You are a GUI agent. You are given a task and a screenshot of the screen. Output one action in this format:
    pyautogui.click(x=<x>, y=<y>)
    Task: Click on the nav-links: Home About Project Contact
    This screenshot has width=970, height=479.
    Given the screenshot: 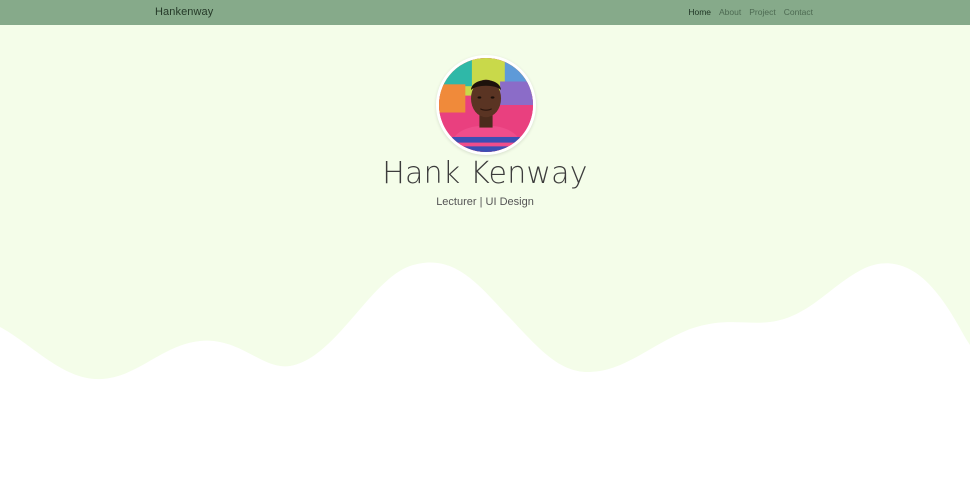 What is the action you would take?
    pyautogui.click(x=750, y=12)
    